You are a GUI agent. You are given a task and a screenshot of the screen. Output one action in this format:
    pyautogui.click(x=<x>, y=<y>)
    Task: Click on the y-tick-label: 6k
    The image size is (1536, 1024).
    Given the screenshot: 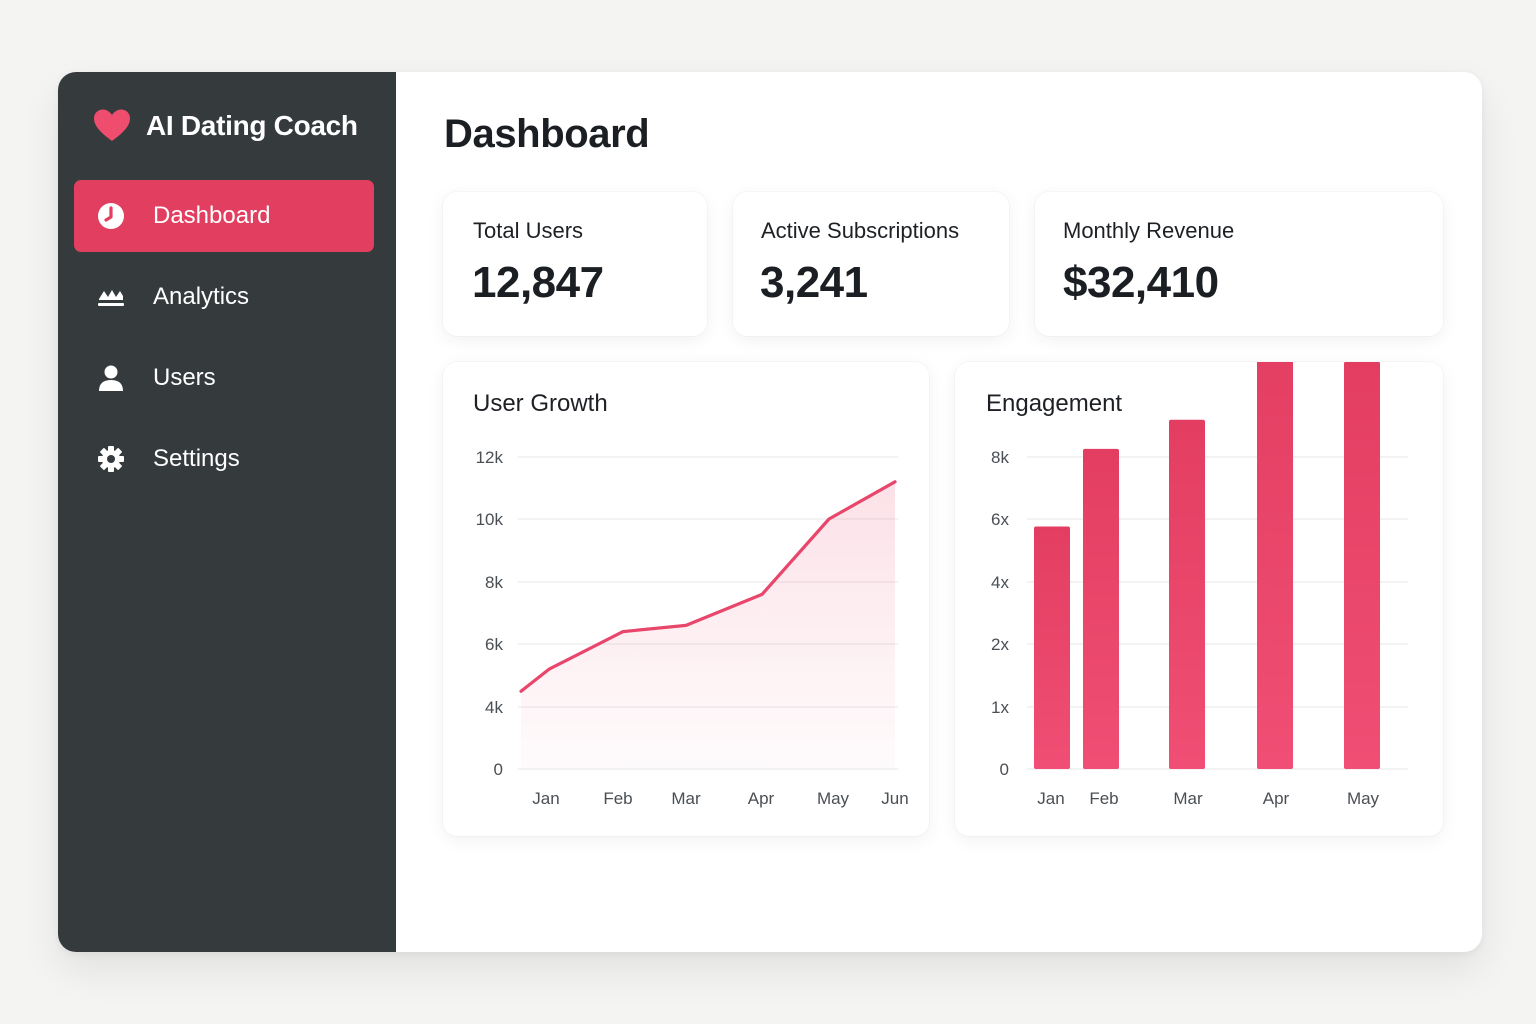 What is the action you would take?
    pyautogui.click(x=494, y=644)
    